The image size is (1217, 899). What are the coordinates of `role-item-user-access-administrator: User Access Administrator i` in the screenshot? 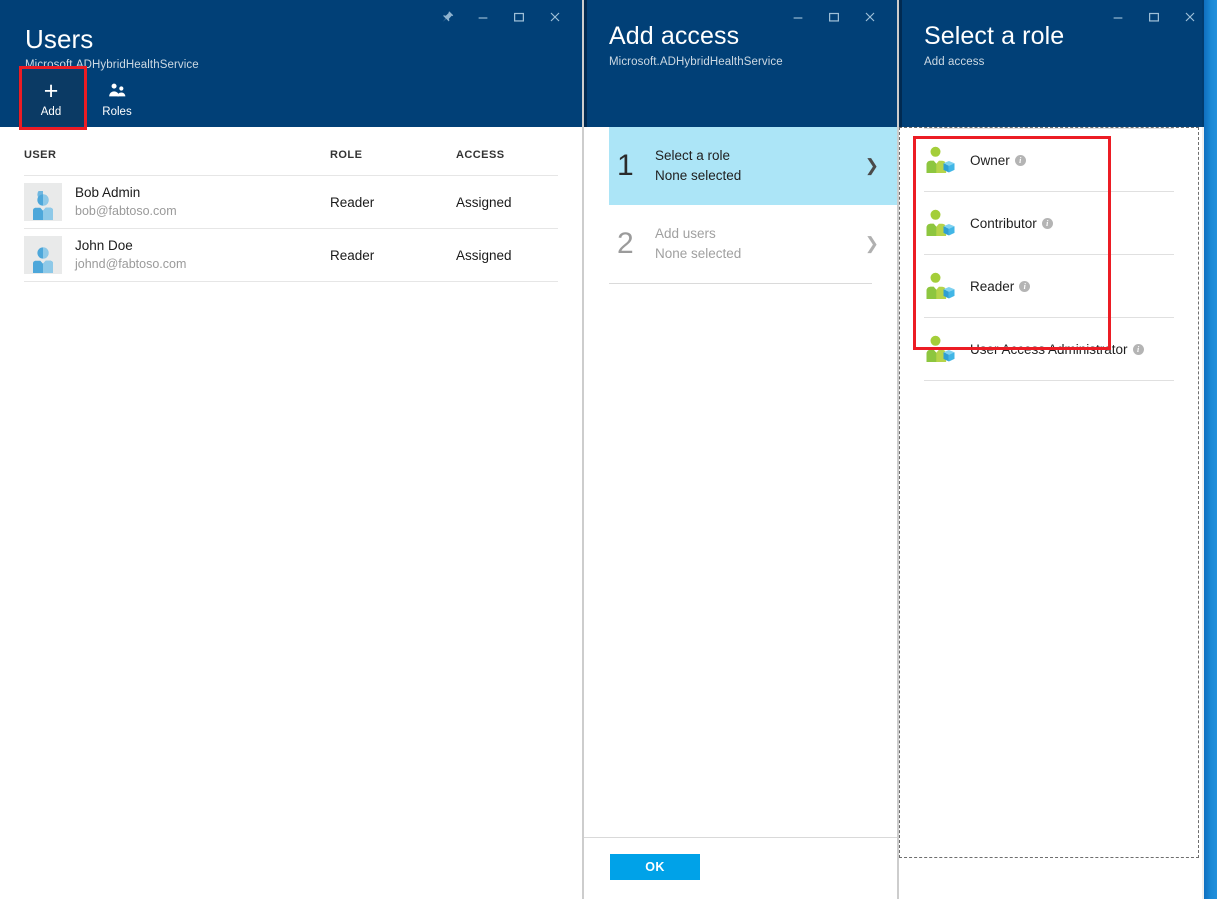 It's located at (1049, 349).